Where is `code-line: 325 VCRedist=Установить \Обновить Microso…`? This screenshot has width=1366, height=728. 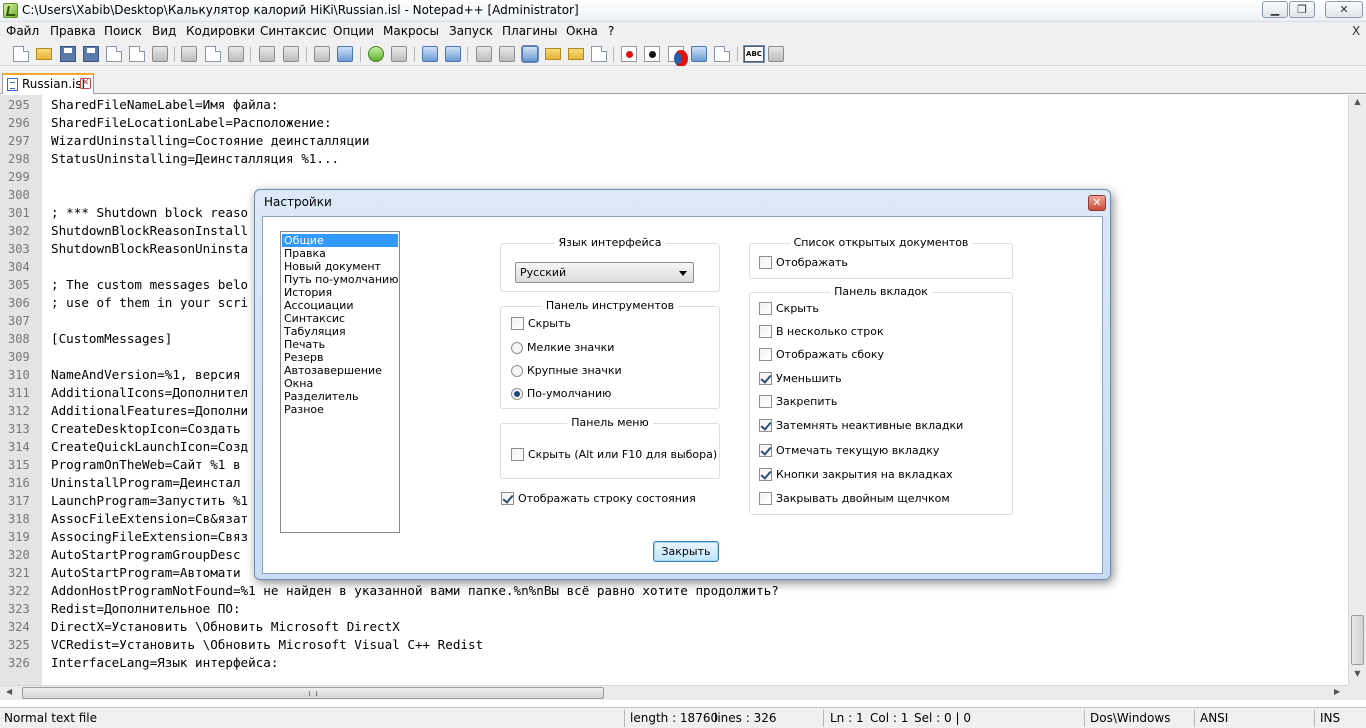 code-line: 325 VCRedist=Установить \Обновить Microso… is located at coordinates (674, 645).